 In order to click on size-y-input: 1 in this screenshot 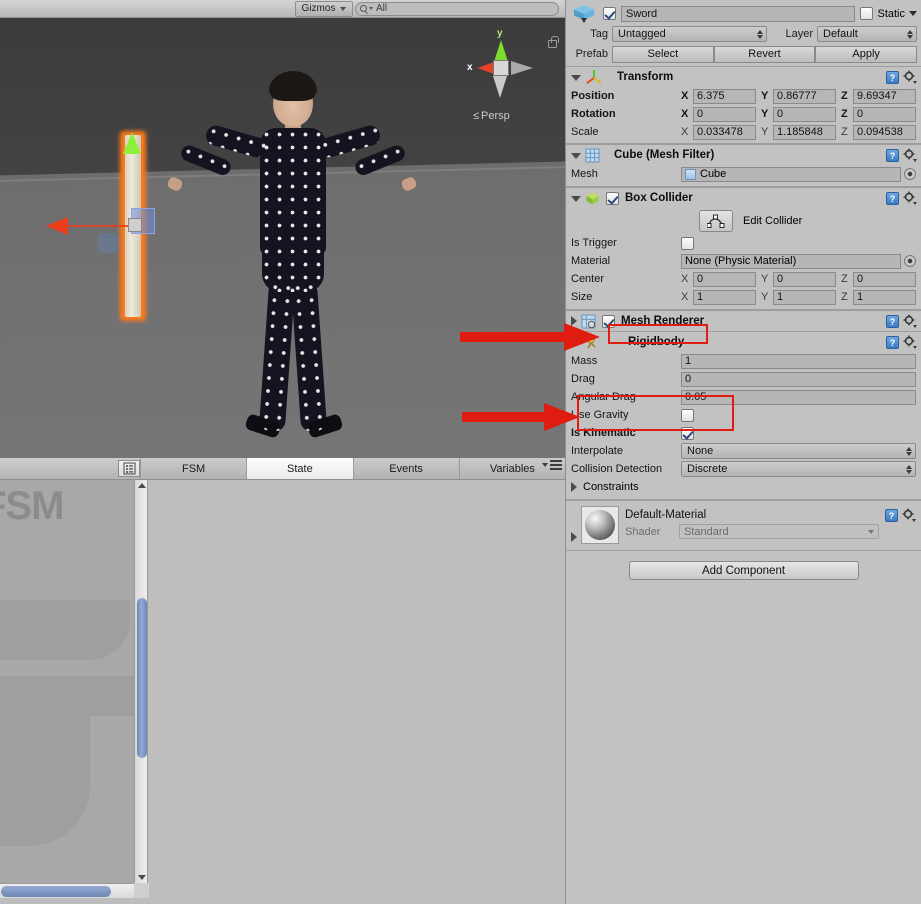, I will do `click(804, 297)`.